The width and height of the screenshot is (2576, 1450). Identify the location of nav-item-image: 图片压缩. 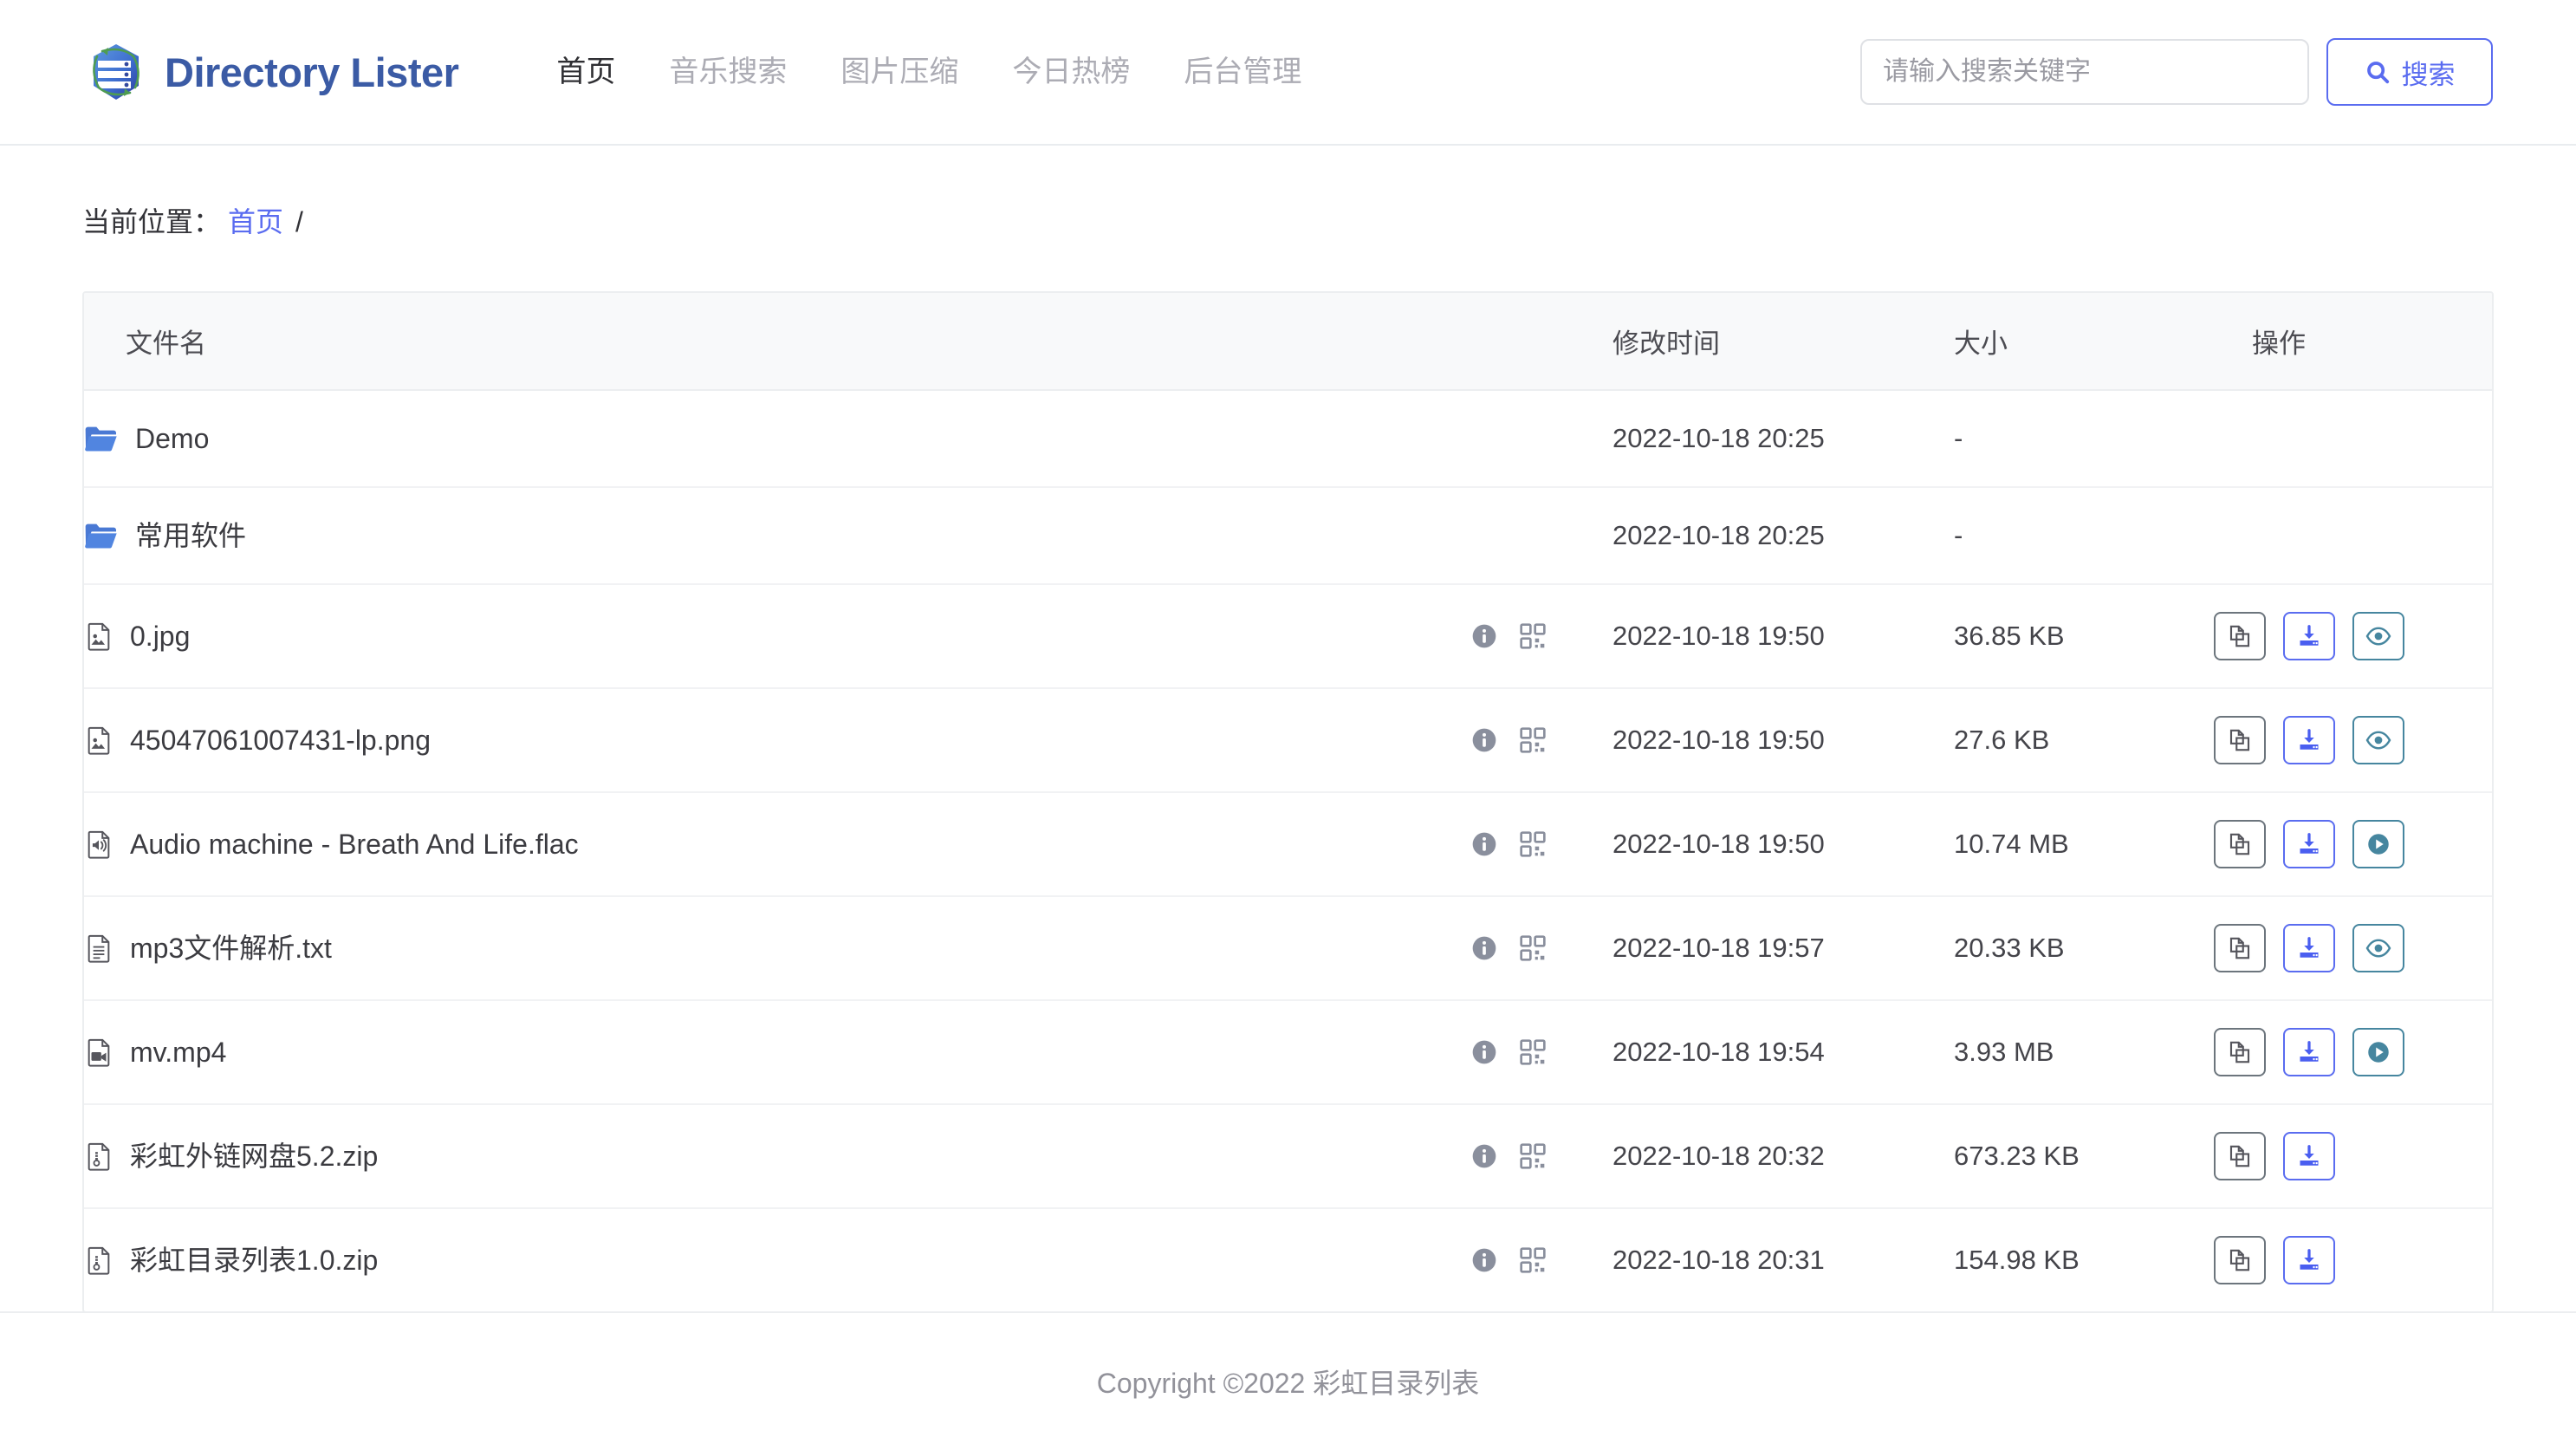
(900, 72).